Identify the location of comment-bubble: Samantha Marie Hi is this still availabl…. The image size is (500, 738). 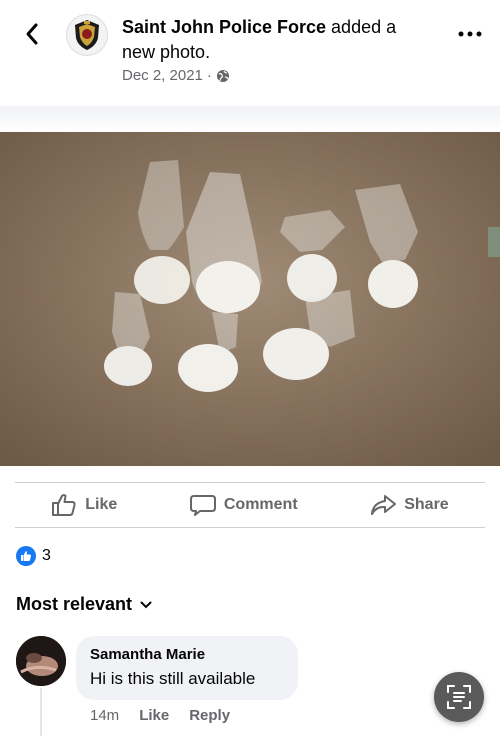
(187, 668).